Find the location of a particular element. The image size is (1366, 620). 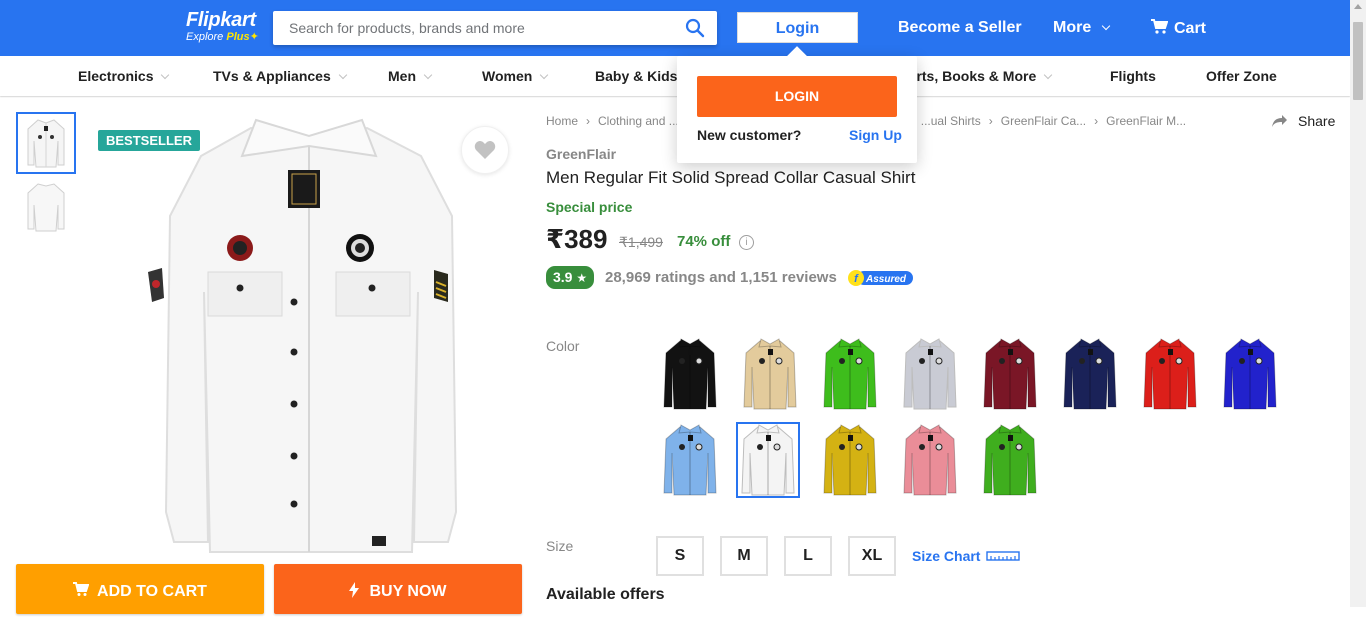

size-option-m: M is located at coordinates (744, 556).